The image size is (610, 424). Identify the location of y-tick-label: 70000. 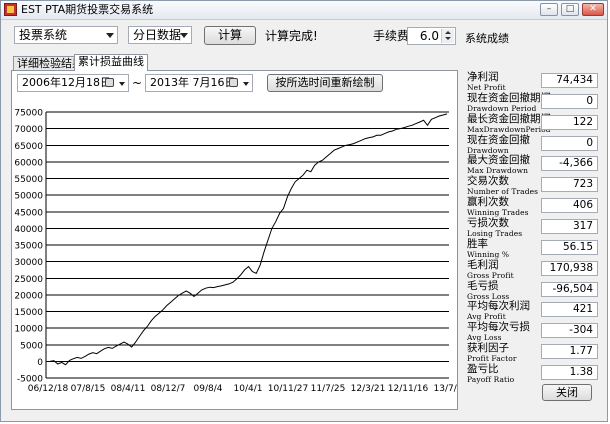
(28, 130).